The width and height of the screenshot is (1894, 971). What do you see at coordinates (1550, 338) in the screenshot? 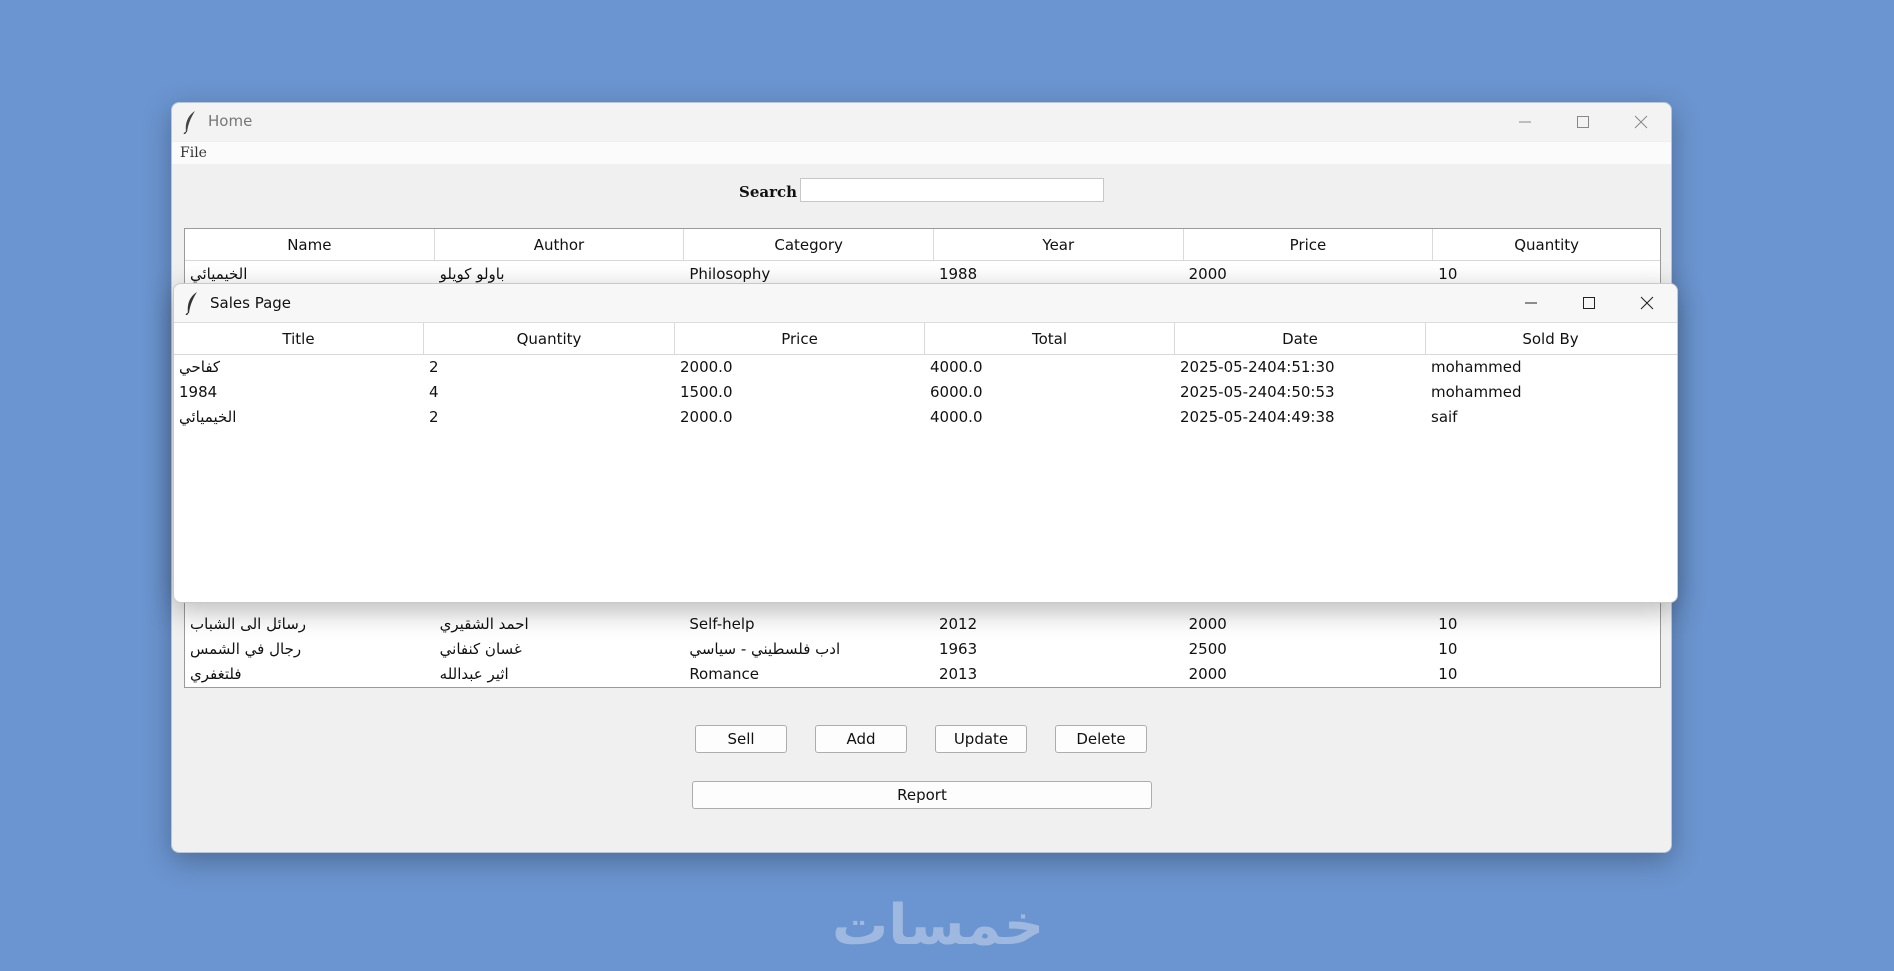
I see `column-header-sold-by: Sold By` at bounding box center [1550, 338].